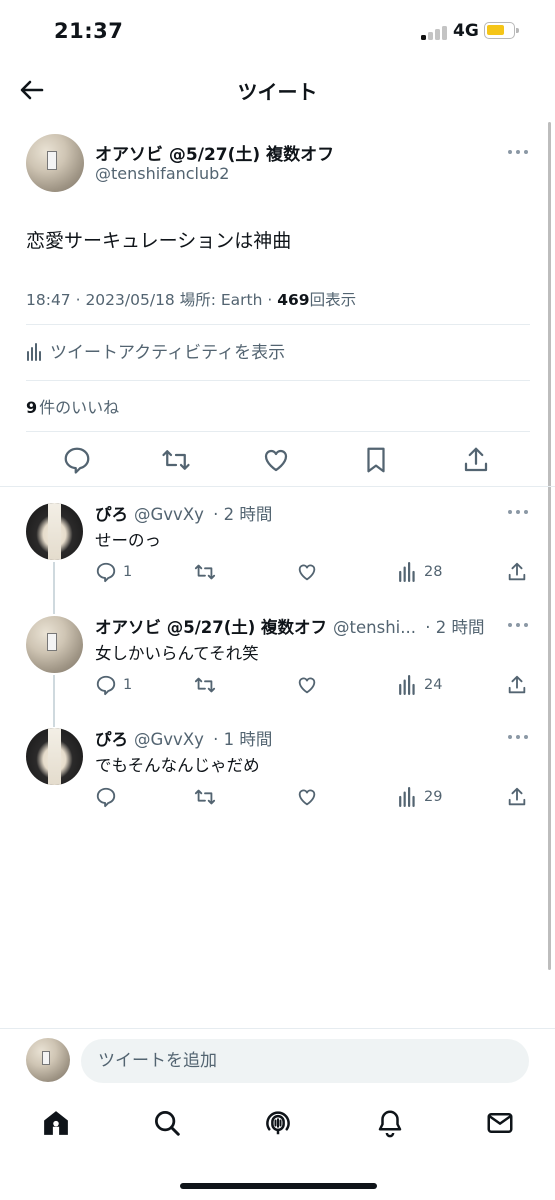 This screenshot has height=1200, width=555. I want to click on tab-spaces, so click(278, 1123).